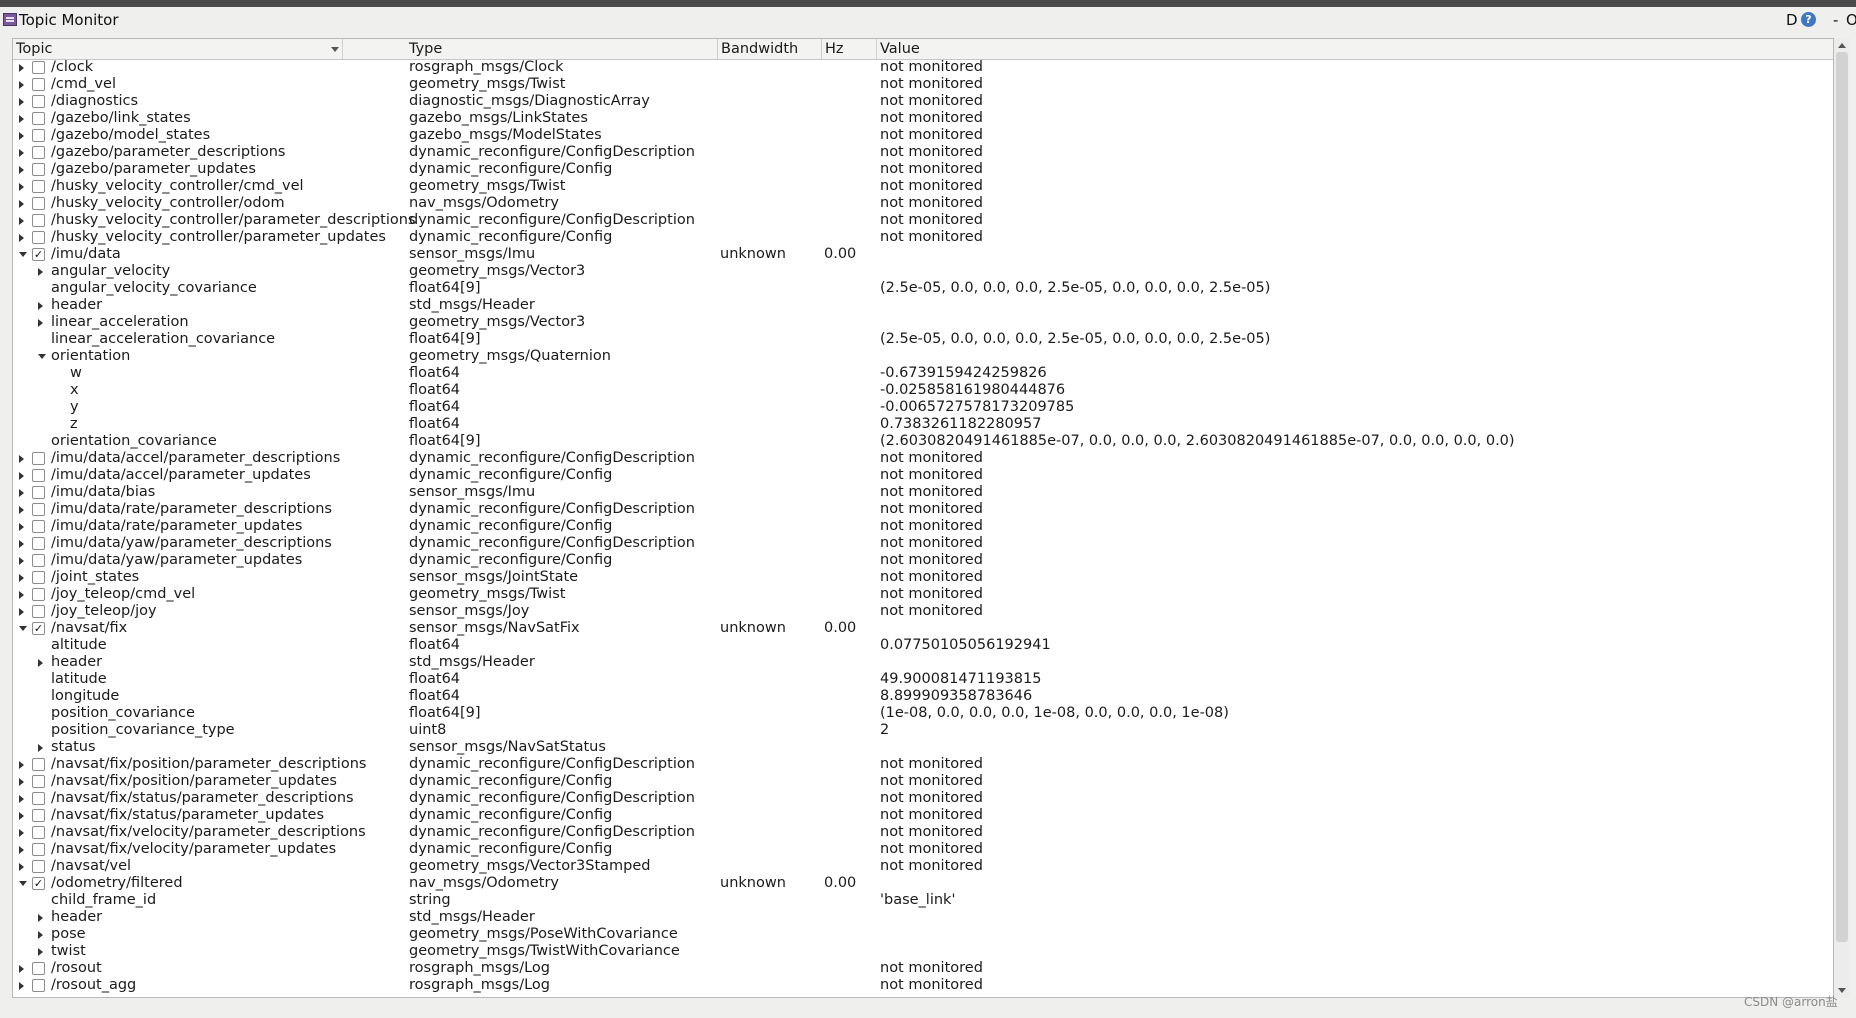 This screenshot has width=1856, height=1018. Describe the element at coordinates (923, 305) in the screenshot. I see `tree-row: header std_msgs/Header` at that location.